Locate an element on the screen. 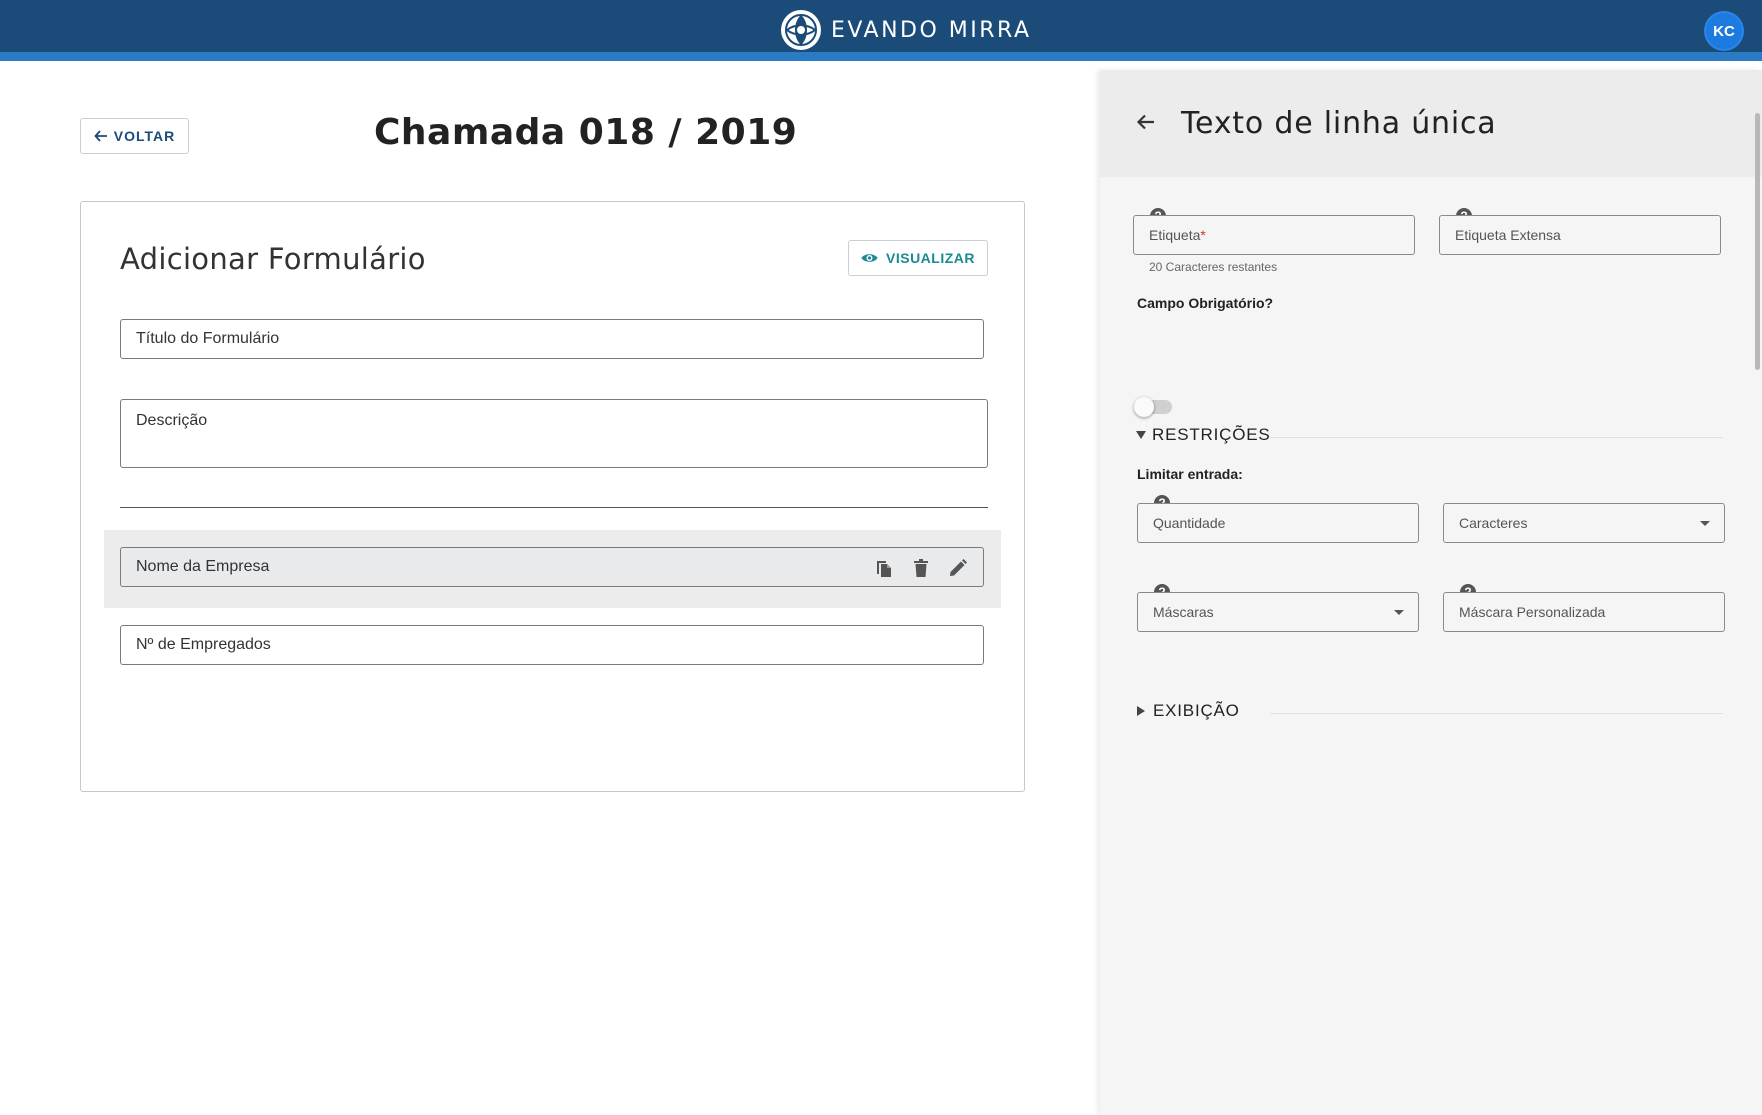 The width and height of the screenshot is (1762, 1115). divider is located at coordinates (554, 507).